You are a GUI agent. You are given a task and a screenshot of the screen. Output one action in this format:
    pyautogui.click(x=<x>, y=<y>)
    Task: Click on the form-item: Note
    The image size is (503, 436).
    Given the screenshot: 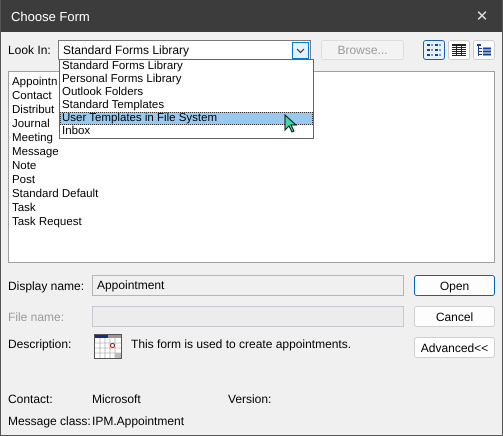 What is the action you would take?
    pyautogui.click(x=24, y=166)
    